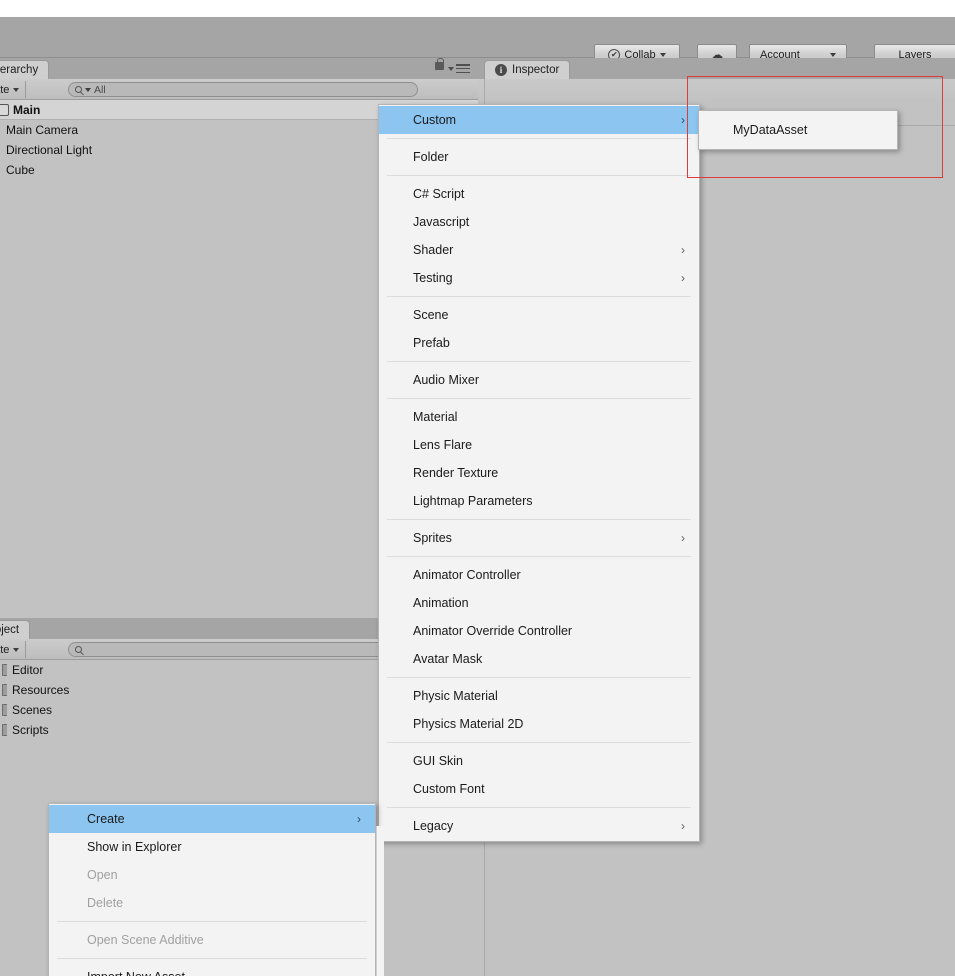  I want to click on menu-item-label: Javascript, so click(441, 222).